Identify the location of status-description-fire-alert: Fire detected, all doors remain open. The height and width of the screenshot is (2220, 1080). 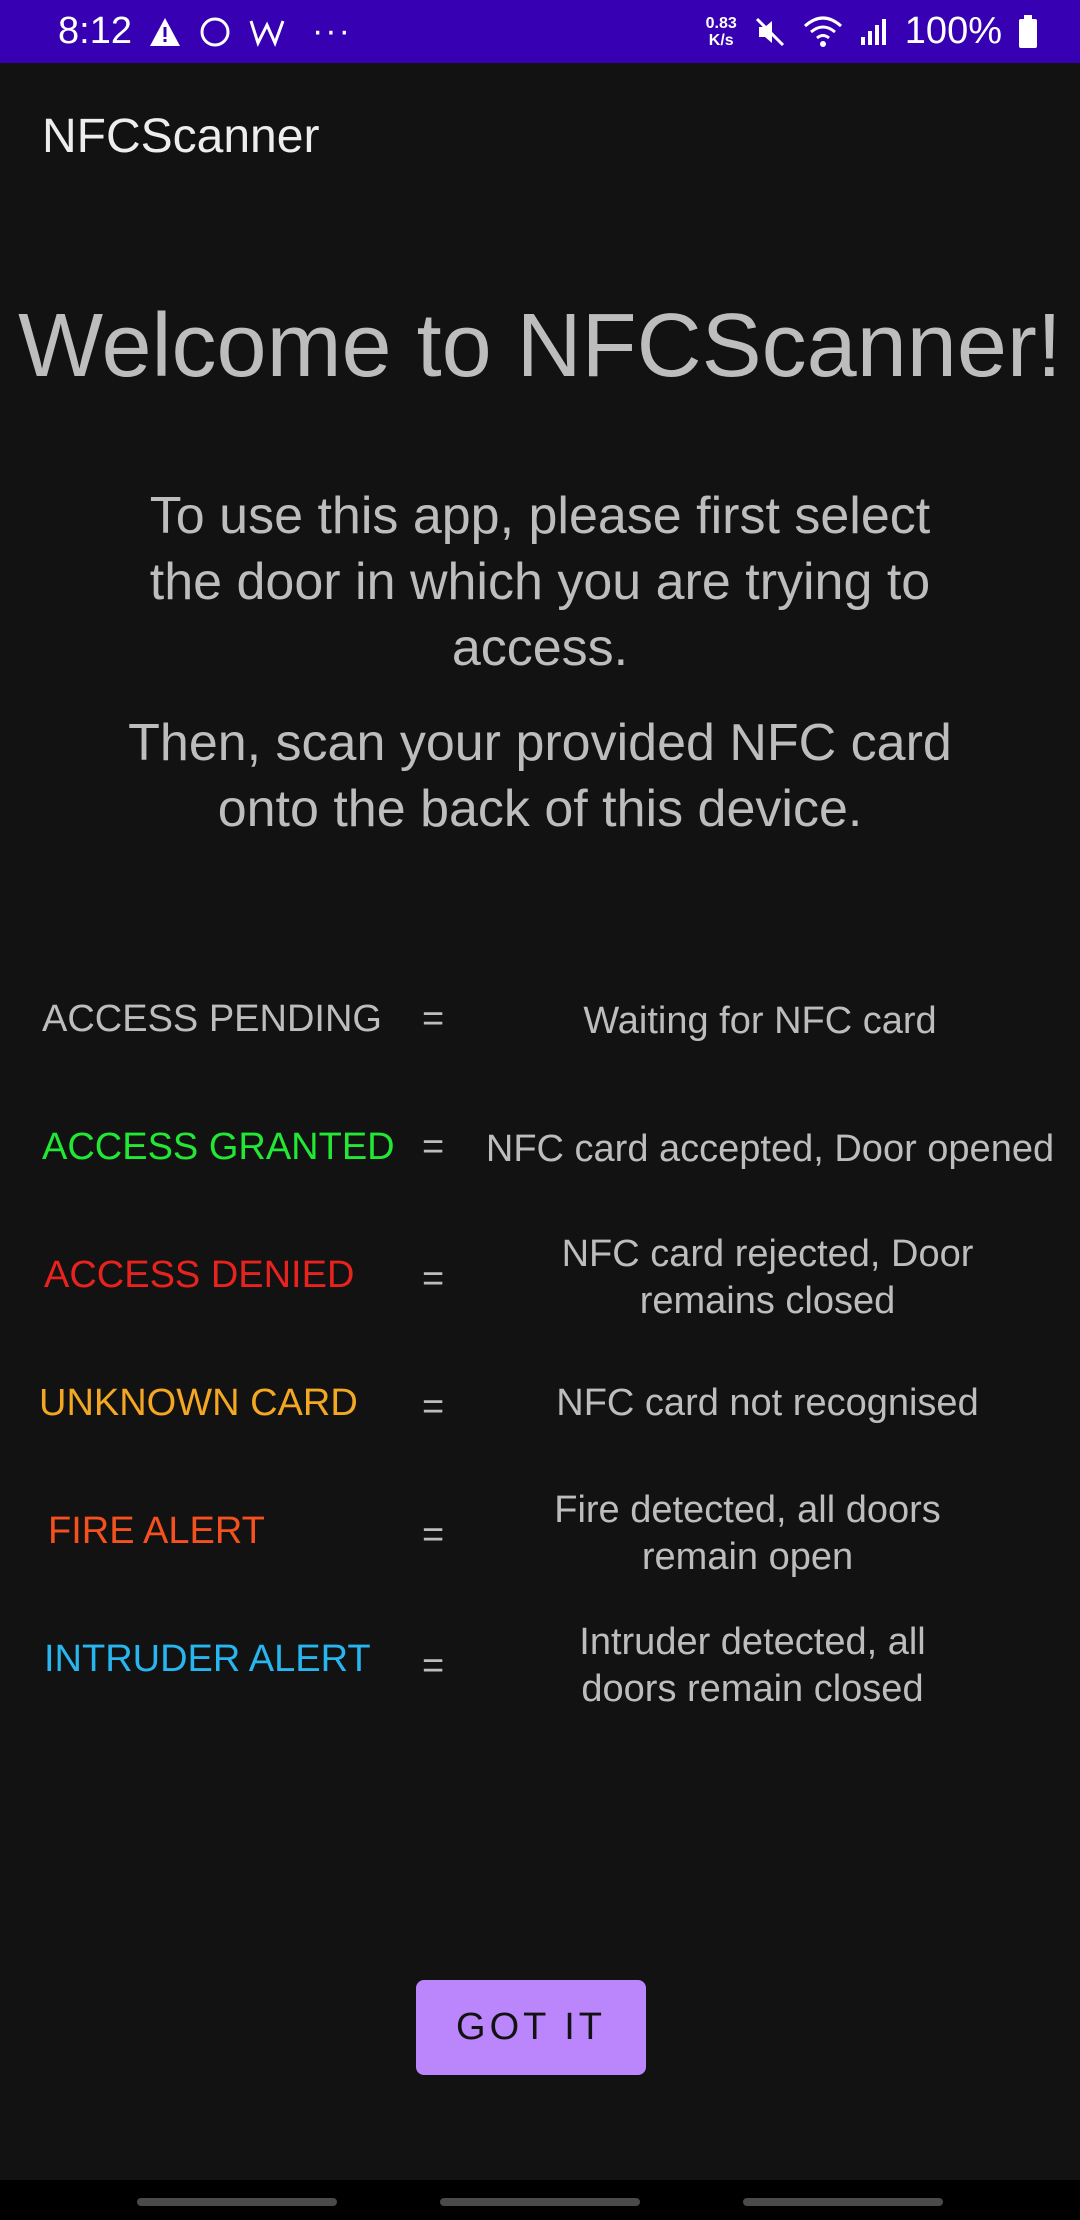
(747, 1533).